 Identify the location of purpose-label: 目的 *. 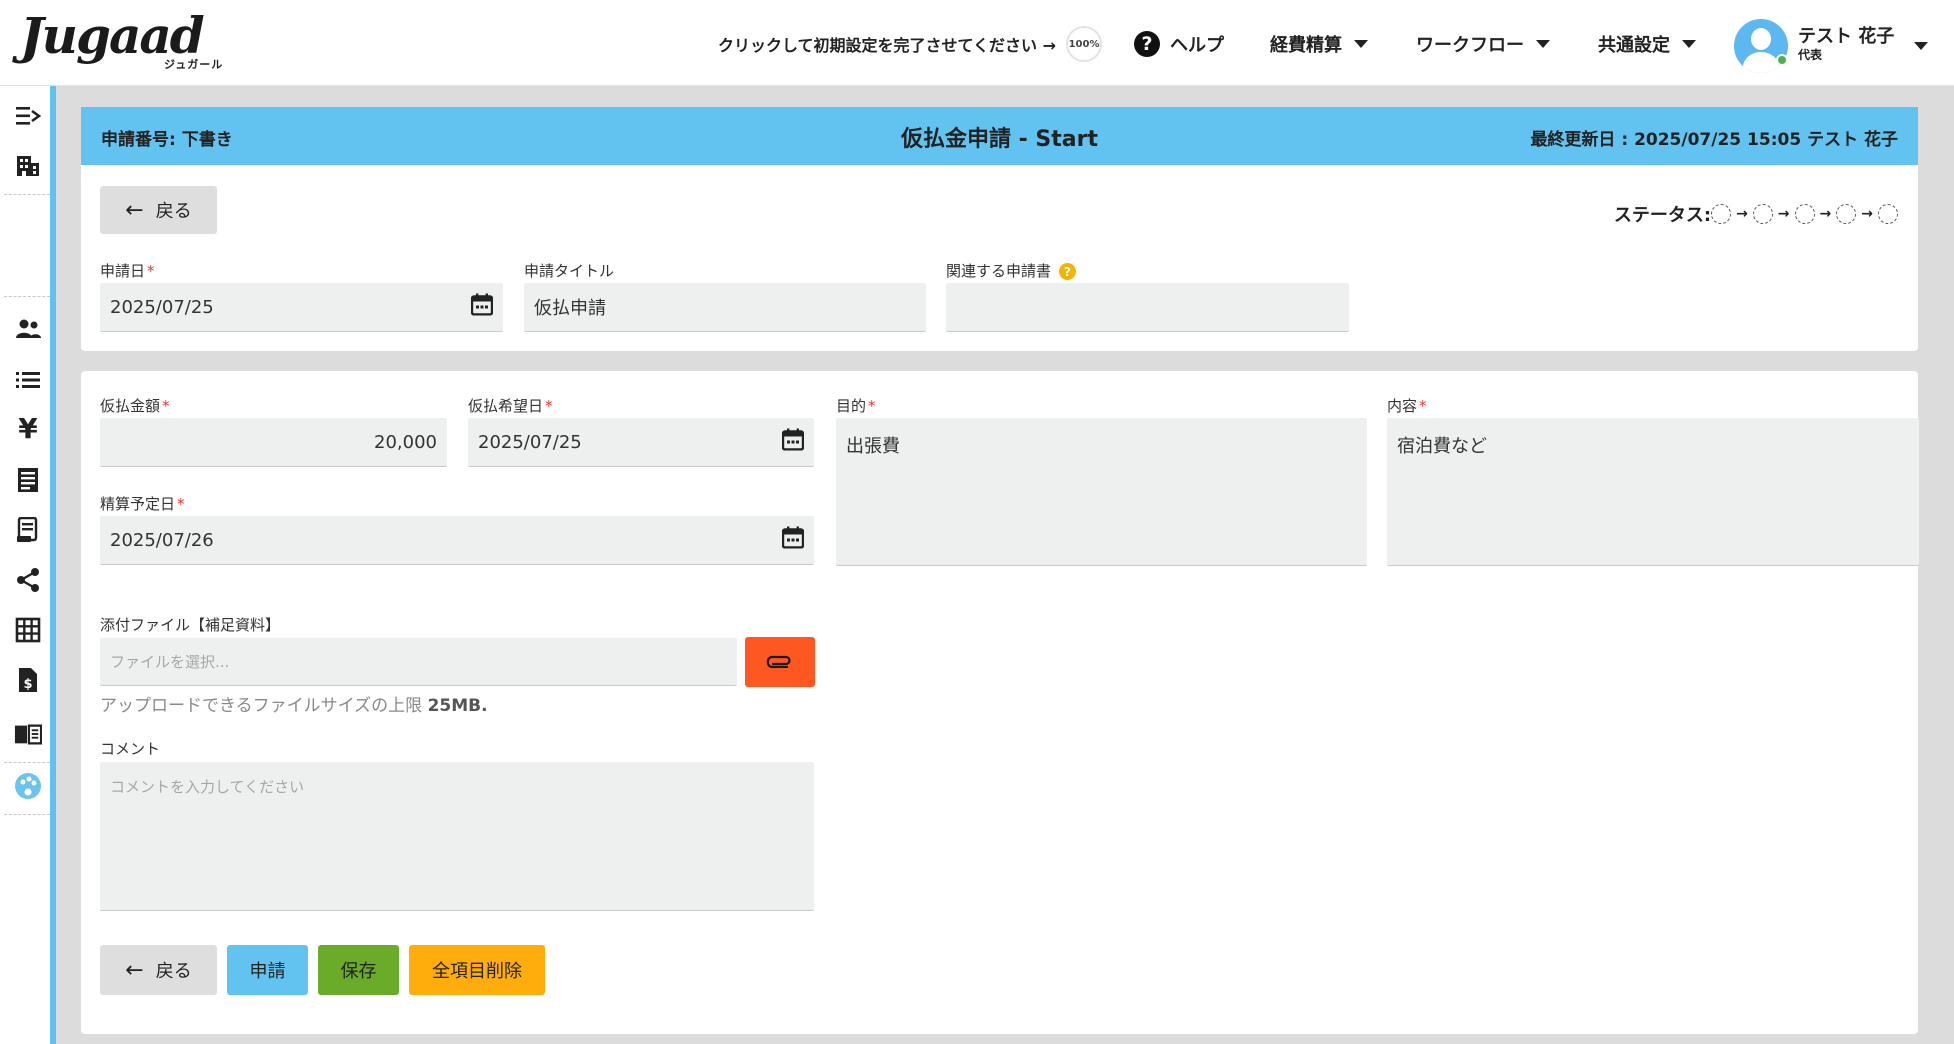
(856, 406).